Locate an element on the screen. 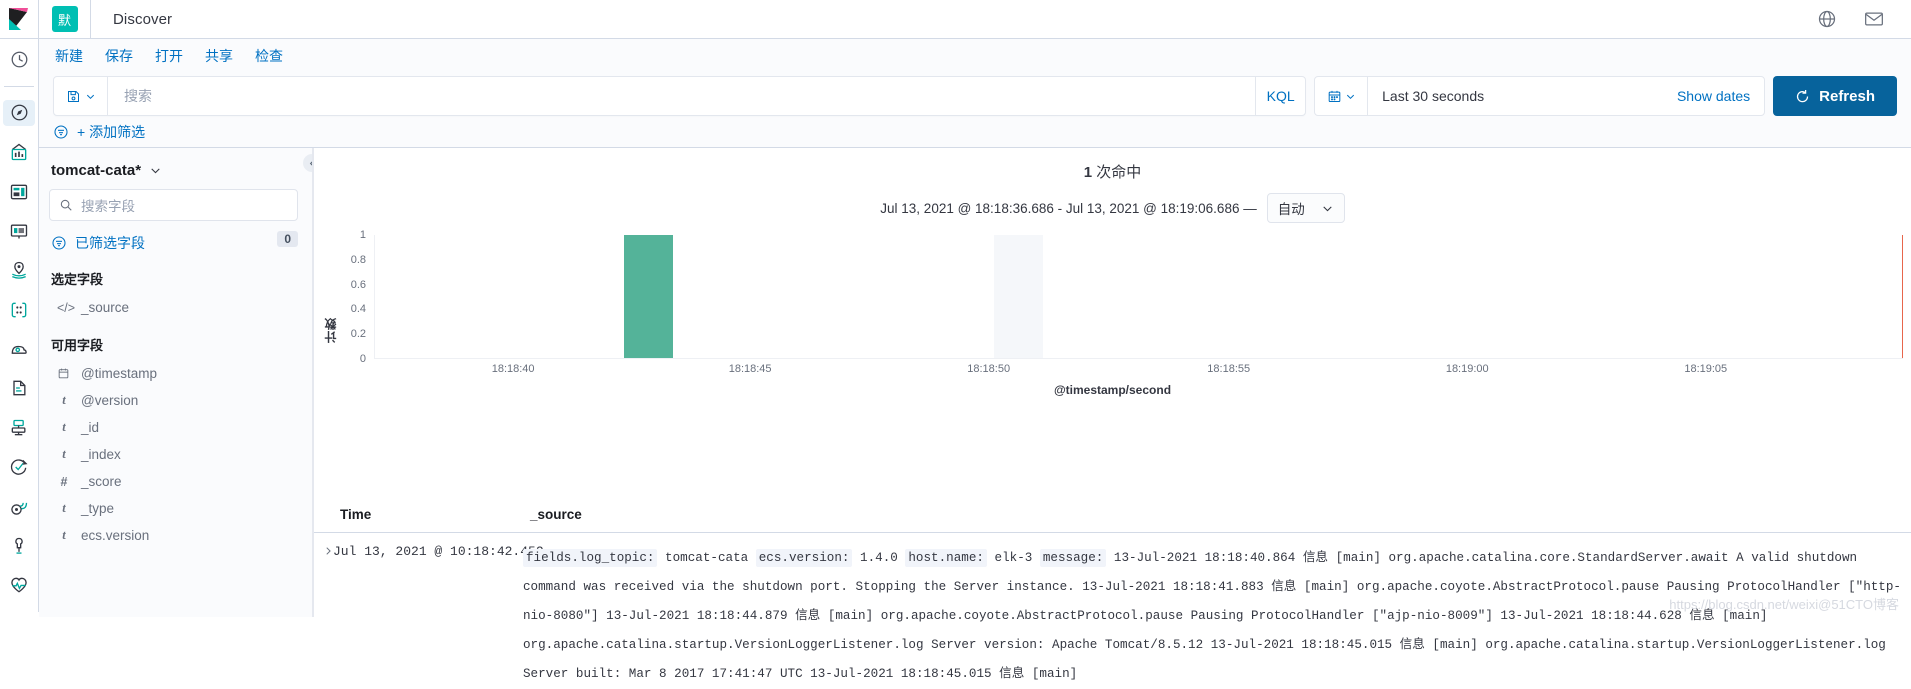  interval-value: 自动 is located at coordinates (1291, 209).